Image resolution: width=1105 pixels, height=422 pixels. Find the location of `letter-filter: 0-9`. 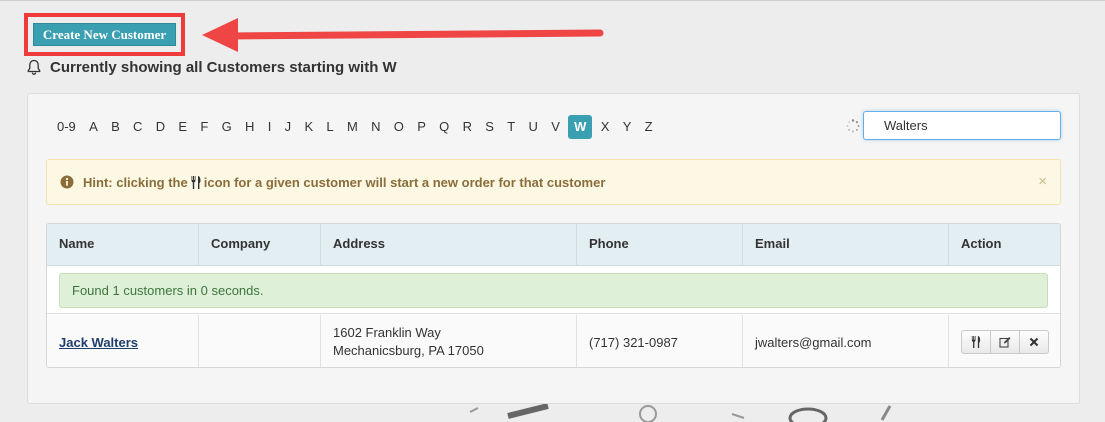

letter-filter: 0-9 is located at coordinates (66, 127).